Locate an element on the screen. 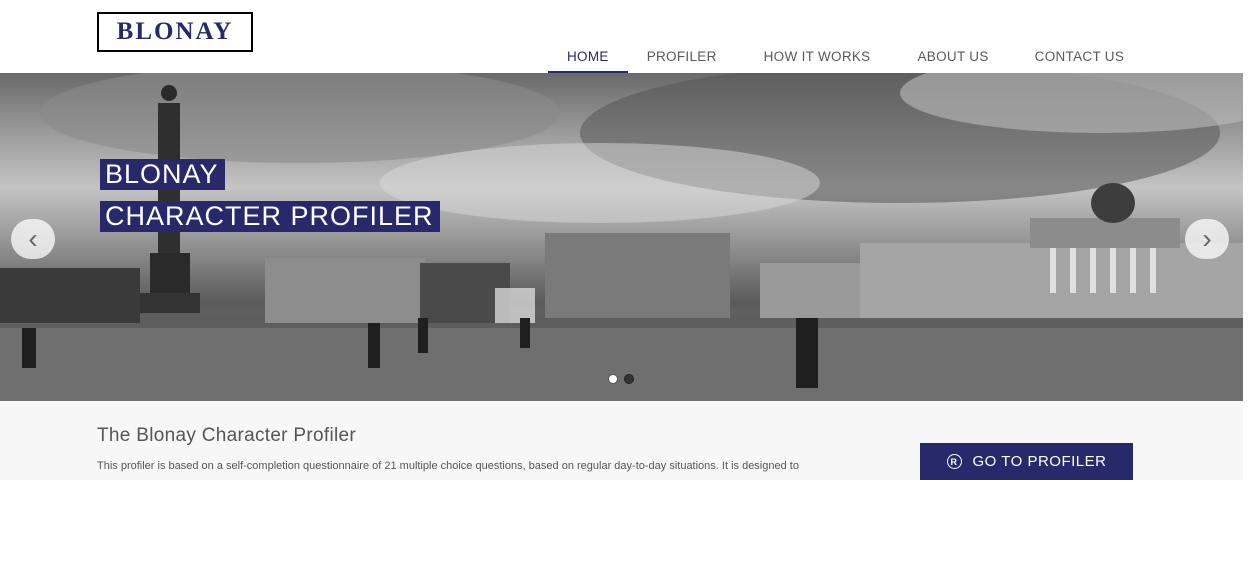  logo-text: BLONAY is located at coordinates (175, 31).